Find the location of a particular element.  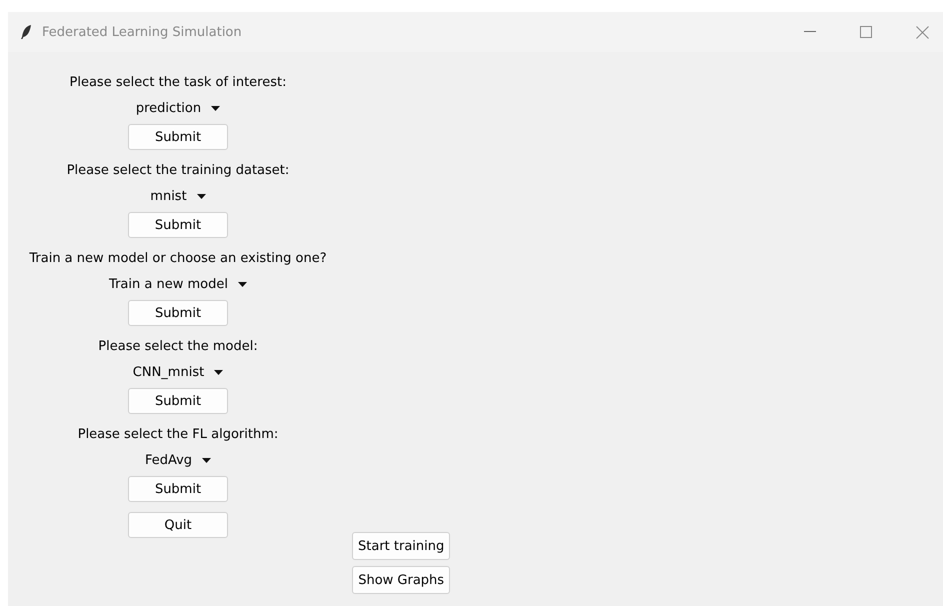

start-training-button: Start training is located at coordinates (401, 546).